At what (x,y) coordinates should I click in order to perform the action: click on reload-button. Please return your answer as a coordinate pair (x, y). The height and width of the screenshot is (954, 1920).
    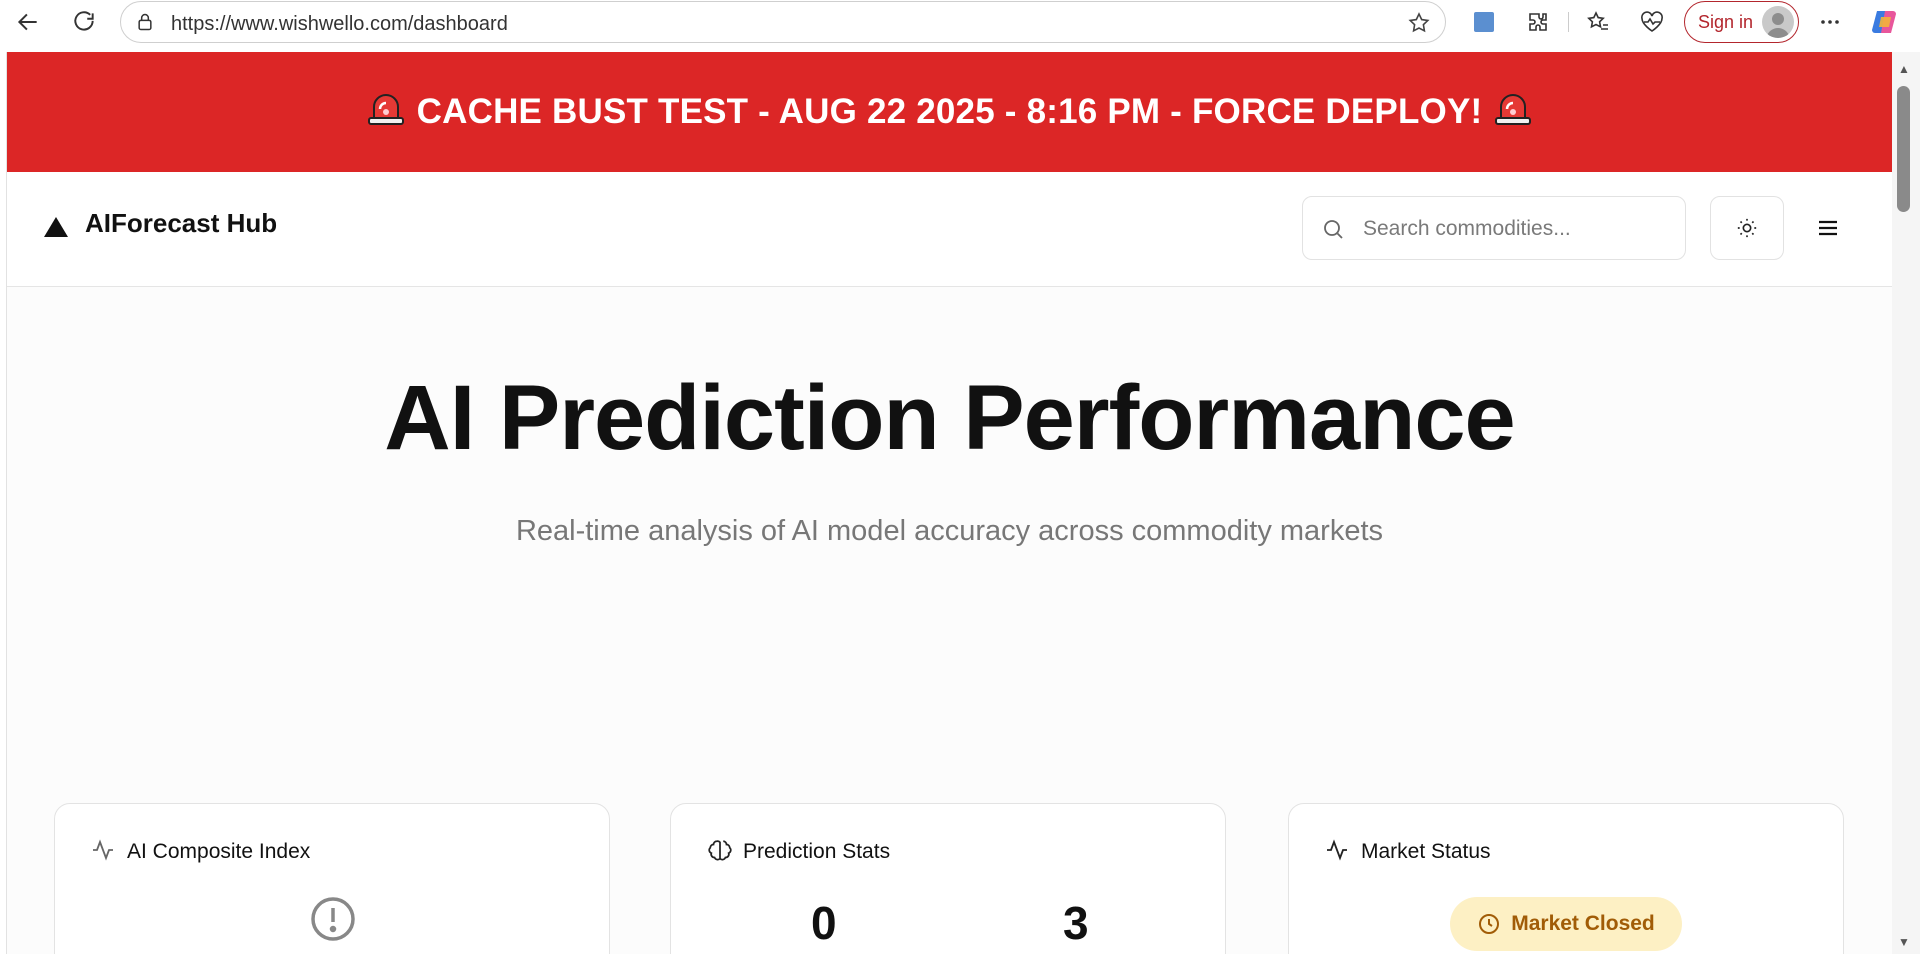
    Looking at the image, I should click on (84, 22).